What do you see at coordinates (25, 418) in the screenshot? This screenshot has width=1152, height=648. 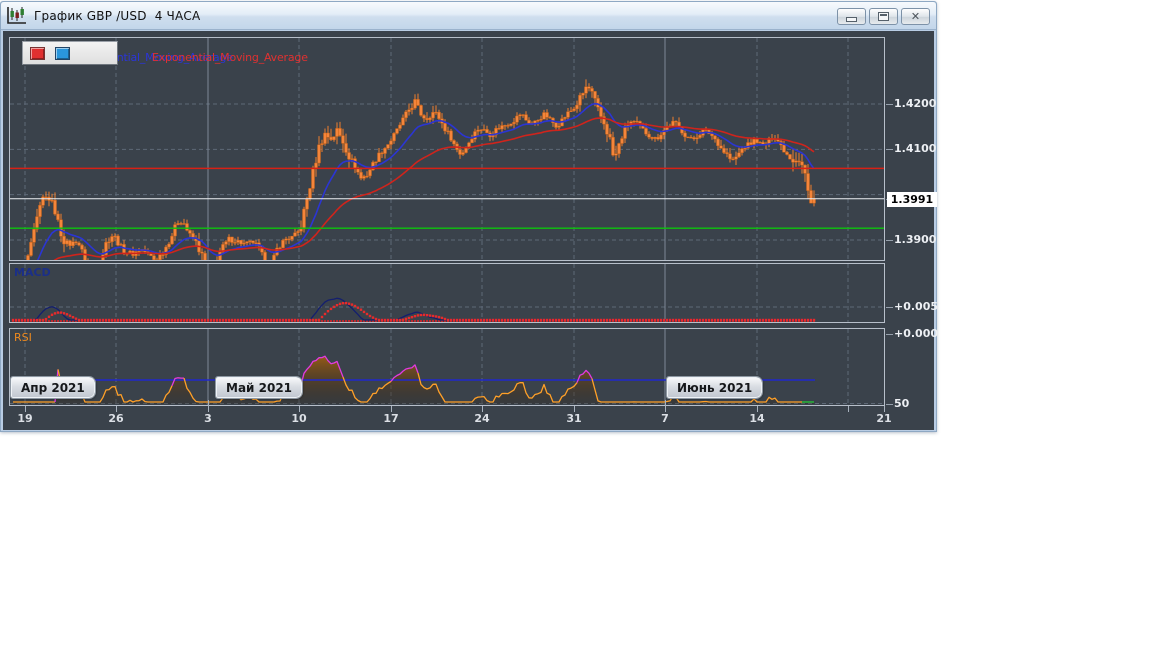 I see `date-axis-label: 19` at bounding box center [25, 418].